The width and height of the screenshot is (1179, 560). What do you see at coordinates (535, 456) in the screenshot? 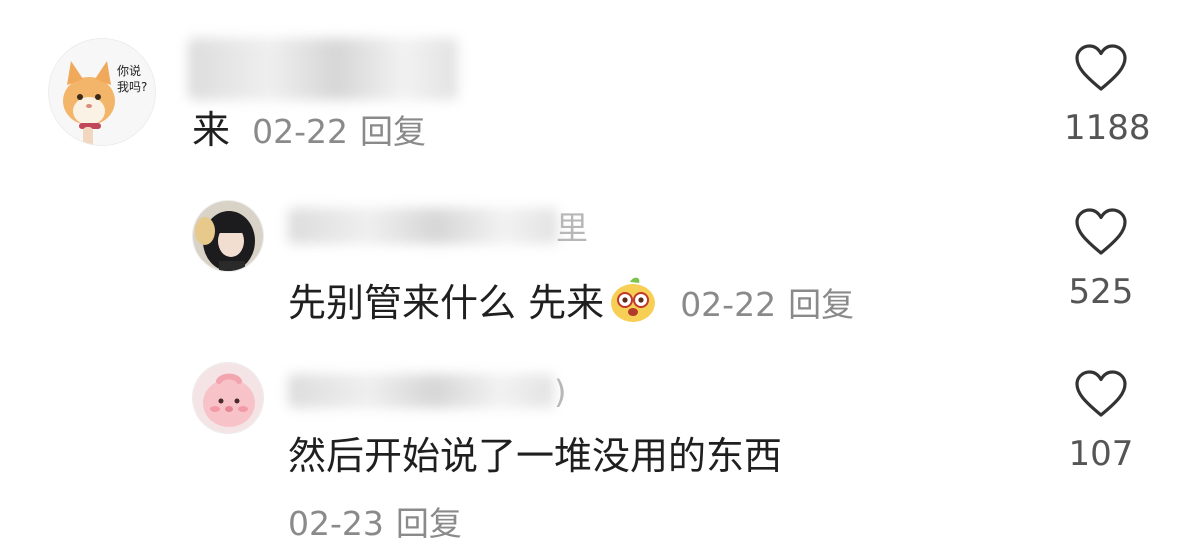
I see `comment-text: 然后开始说了一堆没用的东西` at bounding box center [535, 456].